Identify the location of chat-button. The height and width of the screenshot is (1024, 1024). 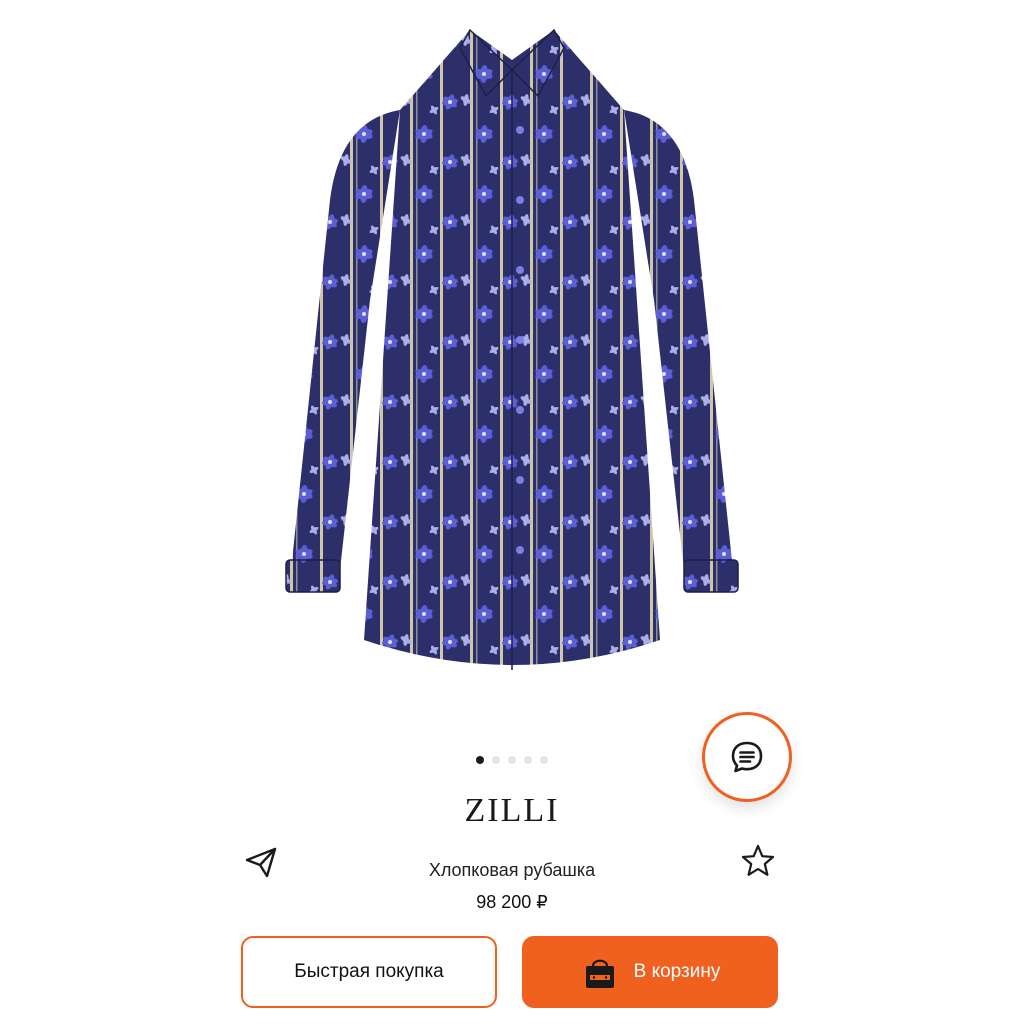
(747, 757).